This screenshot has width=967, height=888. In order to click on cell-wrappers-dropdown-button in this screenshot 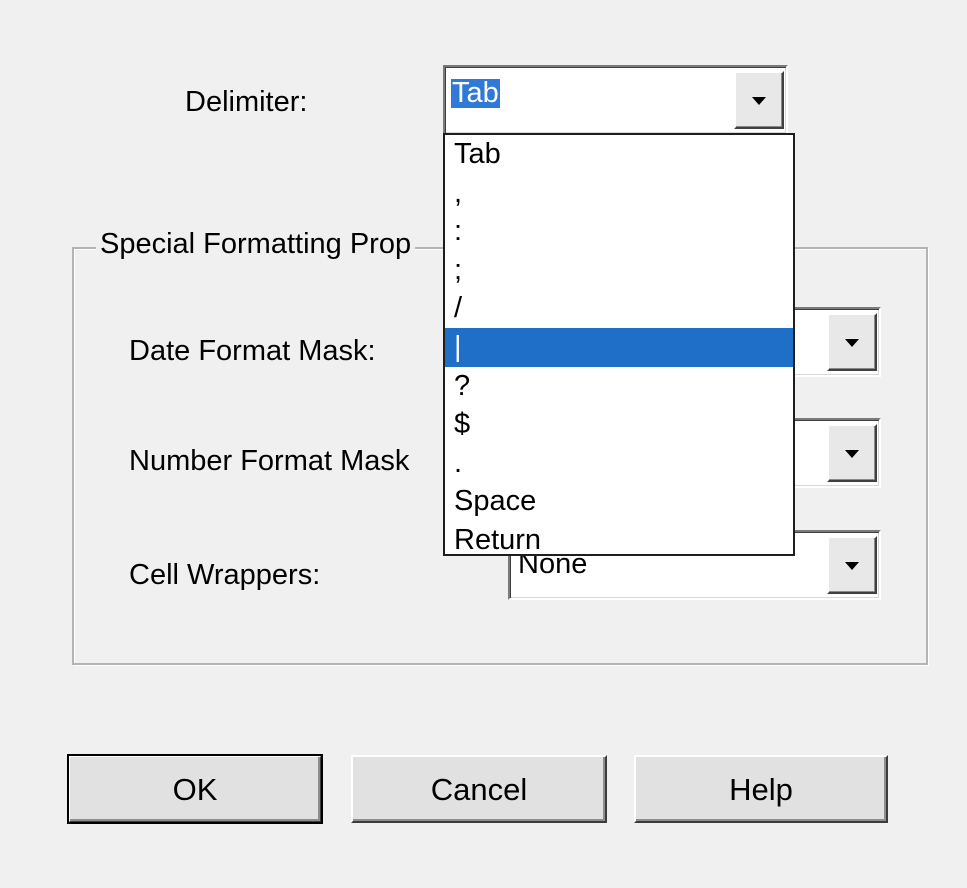, I will do `click(852, 565)`.